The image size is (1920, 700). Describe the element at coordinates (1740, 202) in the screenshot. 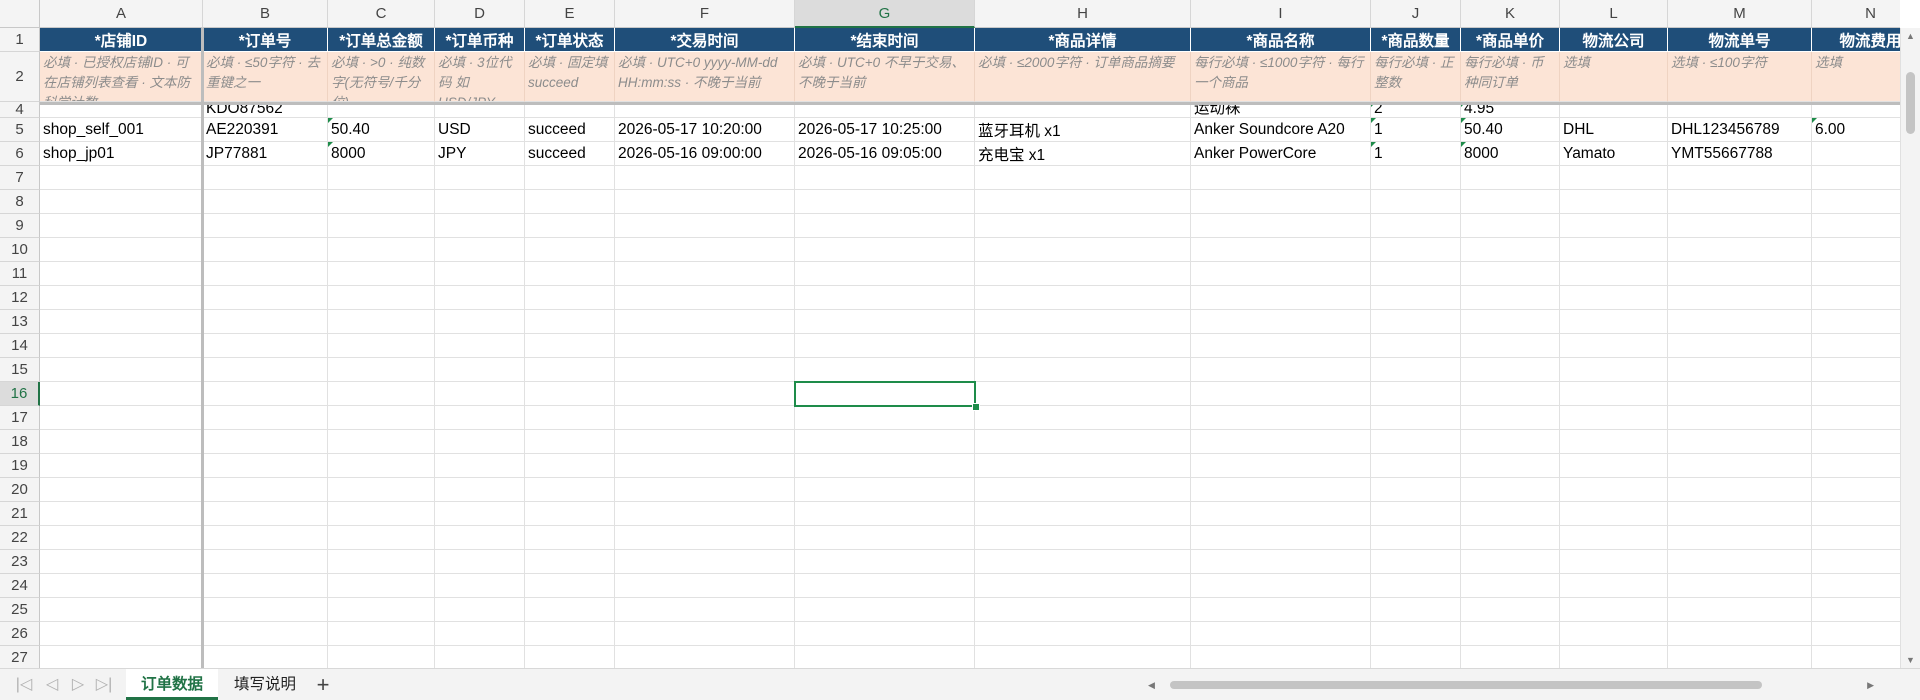

I see `cell-m8` at that location.